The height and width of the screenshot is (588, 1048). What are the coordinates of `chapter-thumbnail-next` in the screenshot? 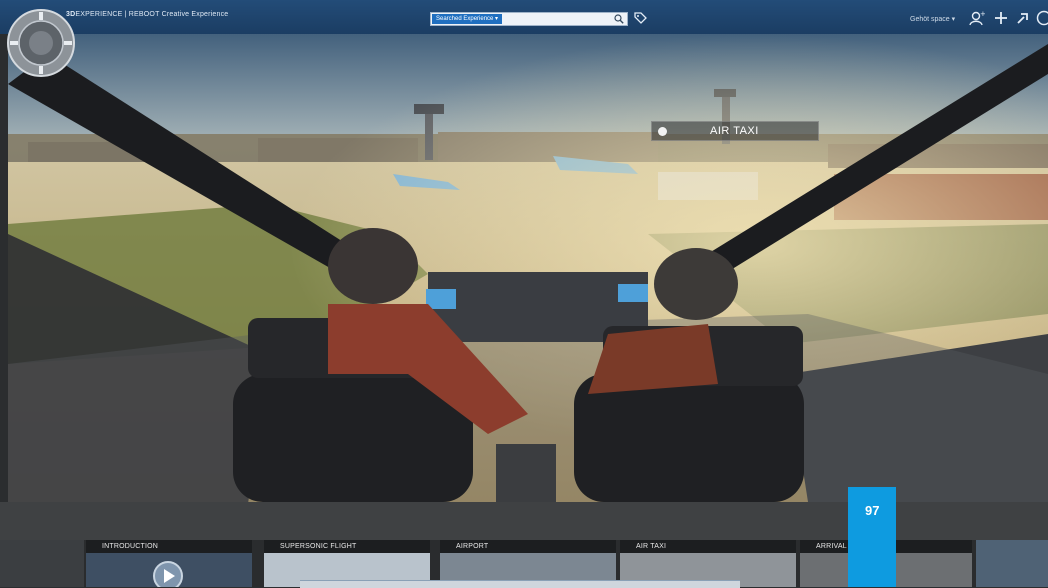 It's located at (1012, 563).